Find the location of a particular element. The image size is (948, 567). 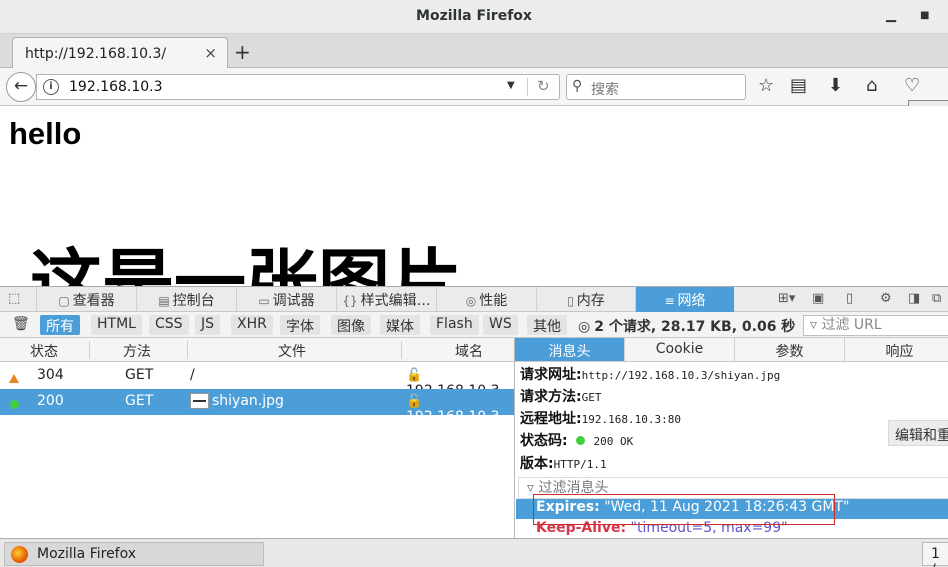

remote-address-value: 192.168.10.3:80 is located at coordinates (631, 419).